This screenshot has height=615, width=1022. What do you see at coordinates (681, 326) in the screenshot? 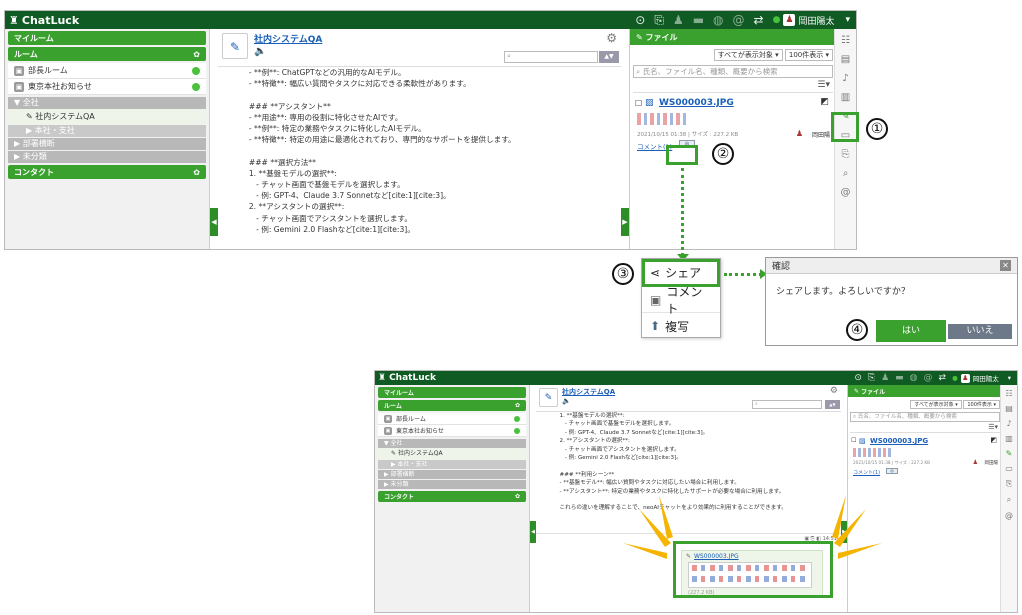
I see `menu-item-copy: ⬆ 複写` at bounding box center [681, 326].